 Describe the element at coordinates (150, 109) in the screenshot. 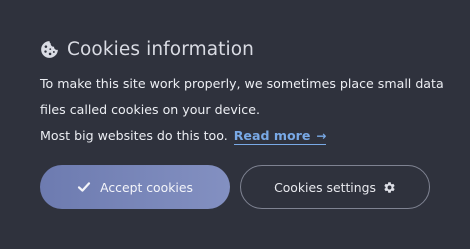

I see `description-line-2: files called cookies on your device.` at that location.